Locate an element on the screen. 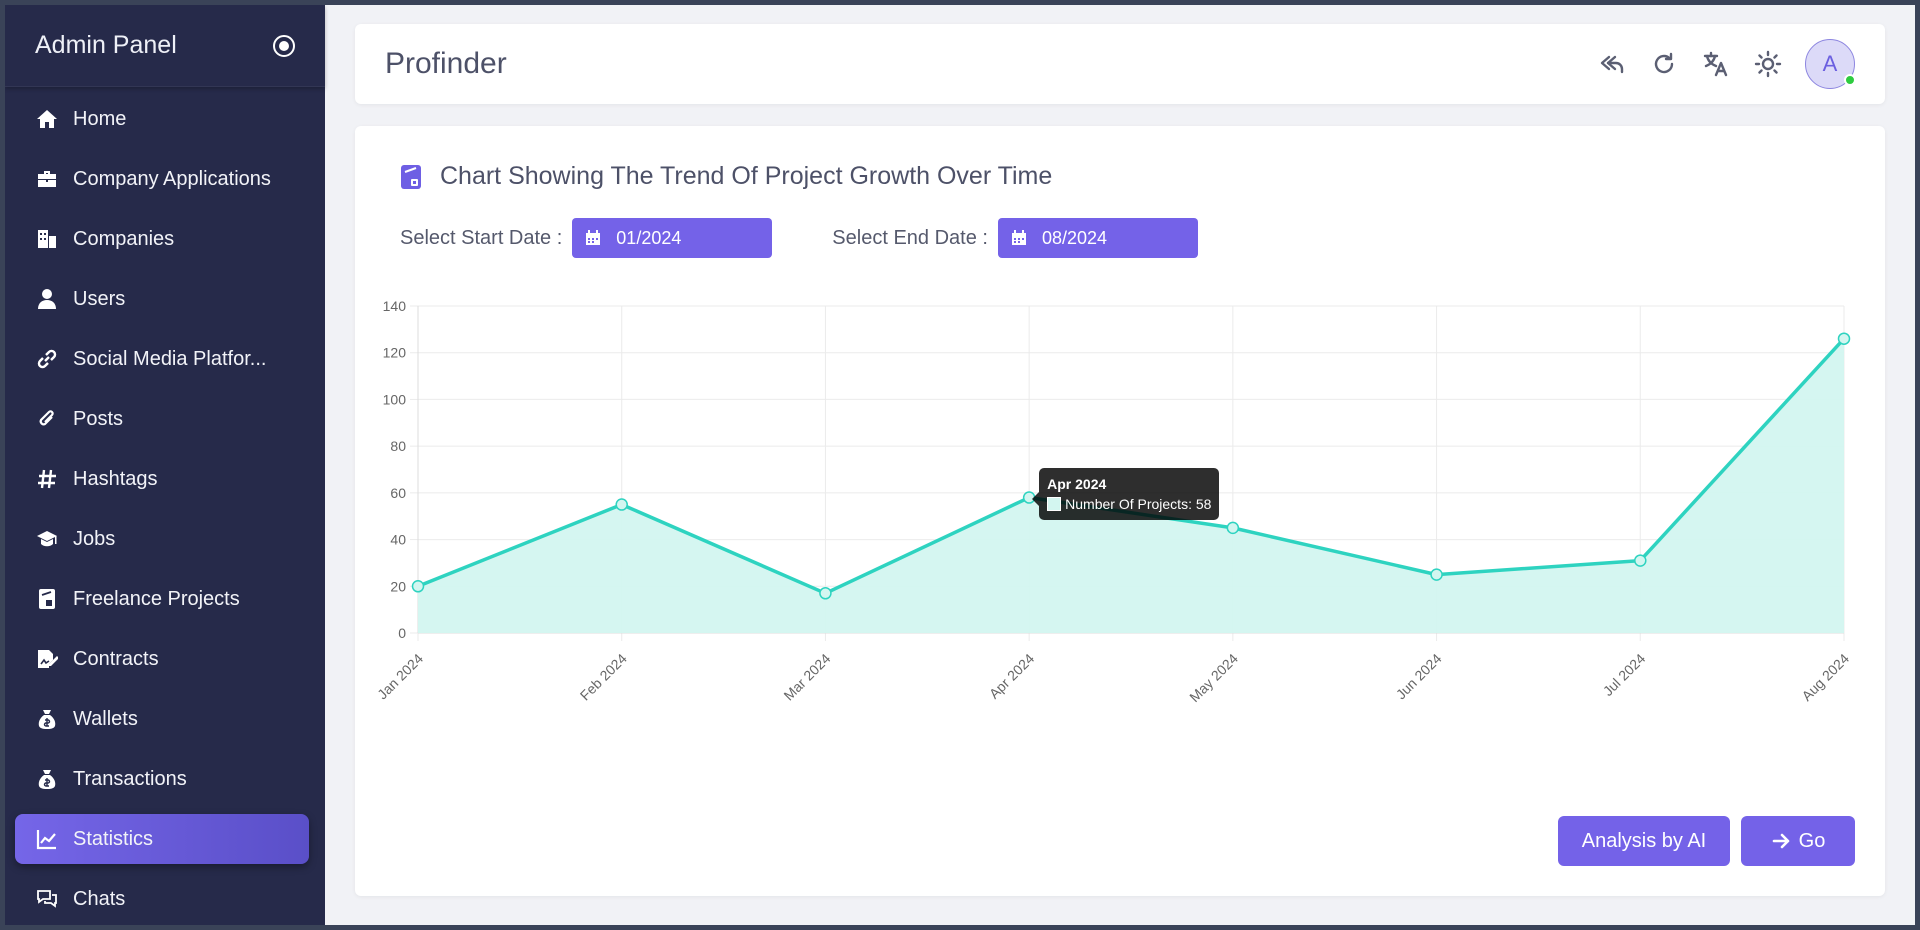 The height and width of the screenshot is (930, 1920). y-tick-label: 140 is located at coordinates (395, 306).